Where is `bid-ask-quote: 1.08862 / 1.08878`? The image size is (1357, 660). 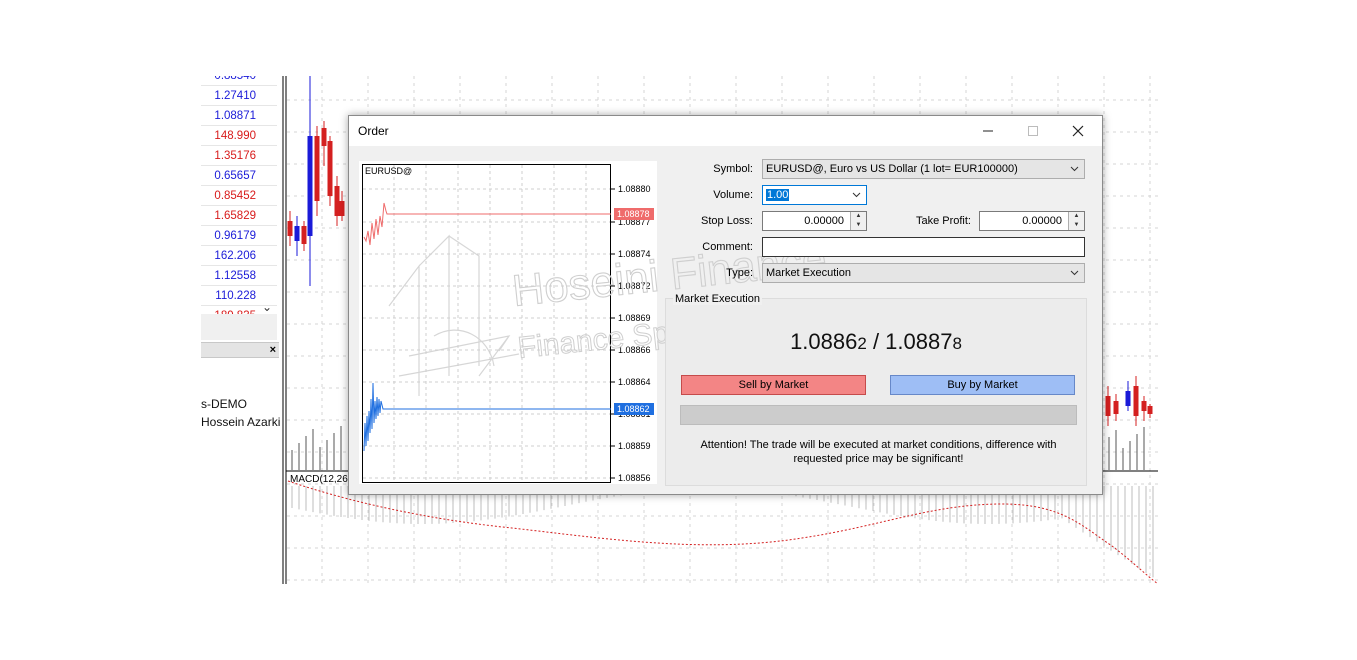
bid-ask-quote: 1.08862 / 1.08878 is located at coordinates (876, 342).